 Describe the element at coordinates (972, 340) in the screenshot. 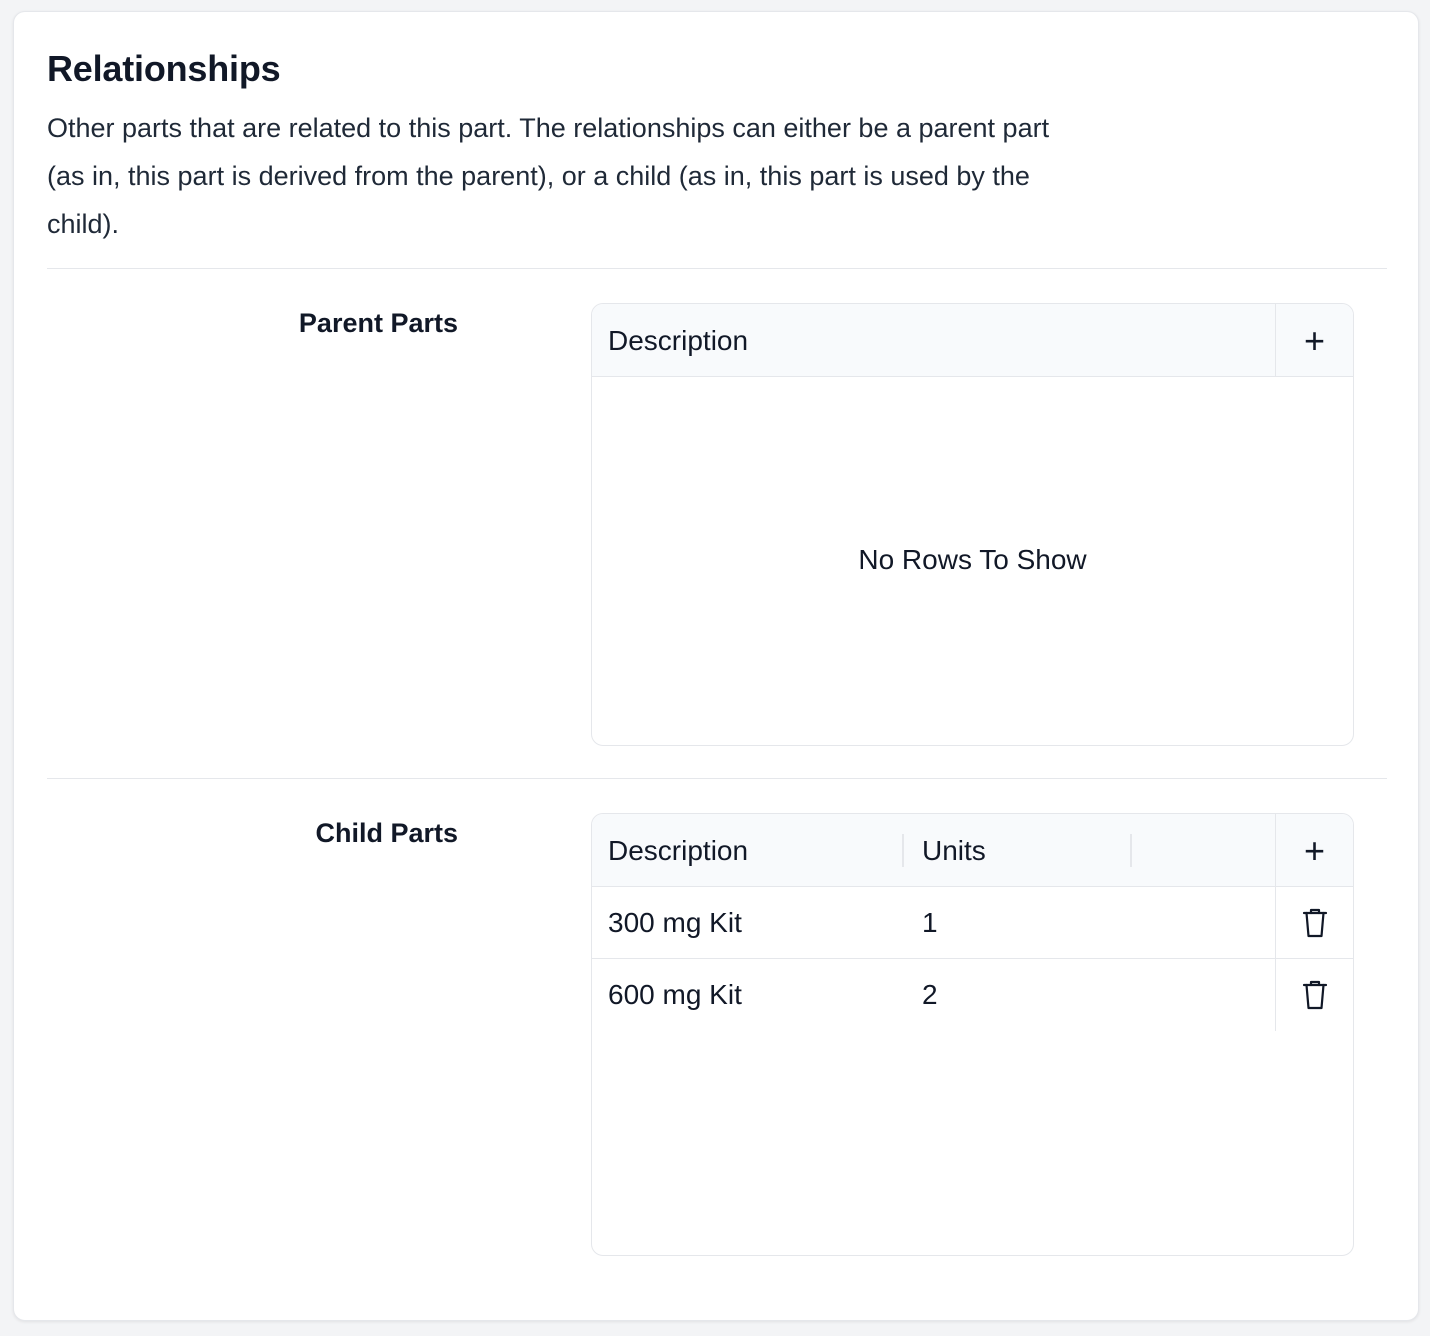

I see `parent-parts-header: Description +` at that location.